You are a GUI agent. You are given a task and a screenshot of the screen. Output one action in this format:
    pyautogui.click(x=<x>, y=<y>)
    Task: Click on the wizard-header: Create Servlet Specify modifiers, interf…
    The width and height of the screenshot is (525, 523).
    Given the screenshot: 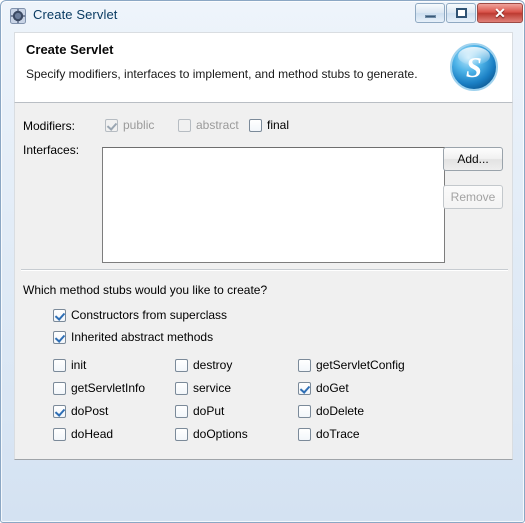 What is the action you would take?
    pyautogui.click(x=263, y=67)
    